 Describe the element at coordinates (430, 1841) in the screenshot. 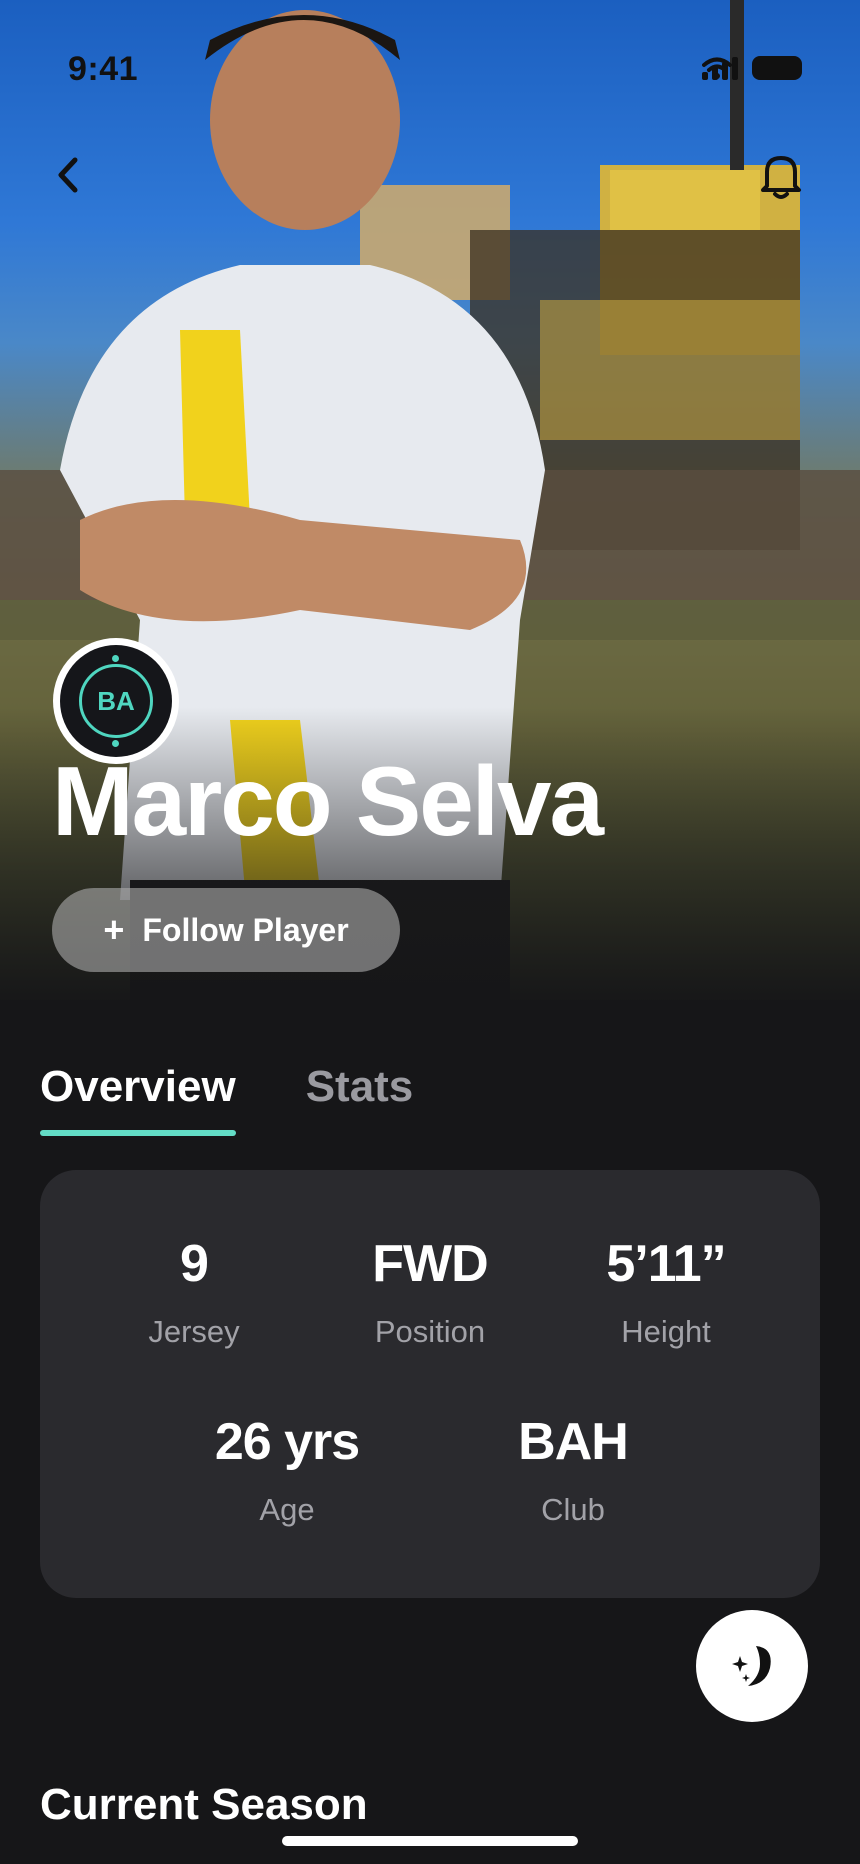

I see `home-indicator` at that location.